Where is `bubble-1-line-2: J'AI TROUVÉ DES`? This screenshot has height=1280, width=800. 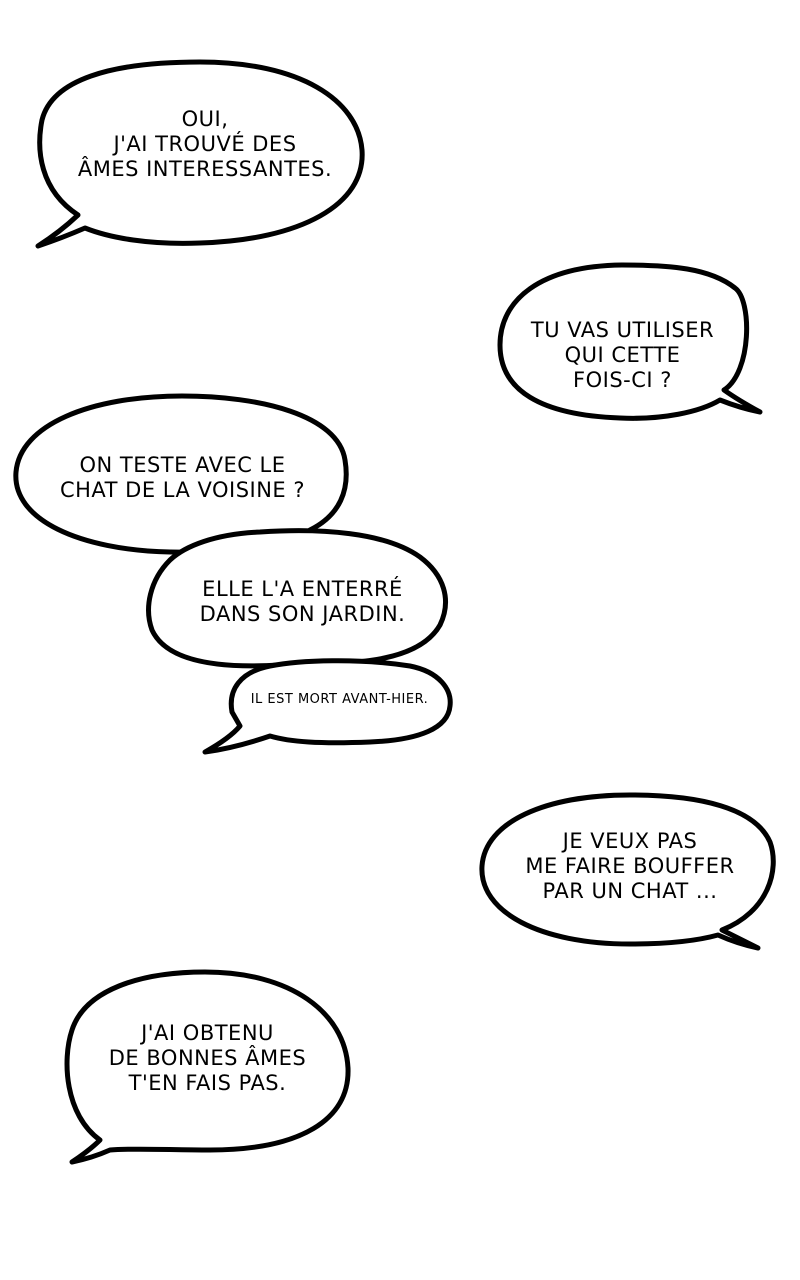
bubble-1-line-2: J'AI TROUVÉ DES is located at coordinates (205, 144).